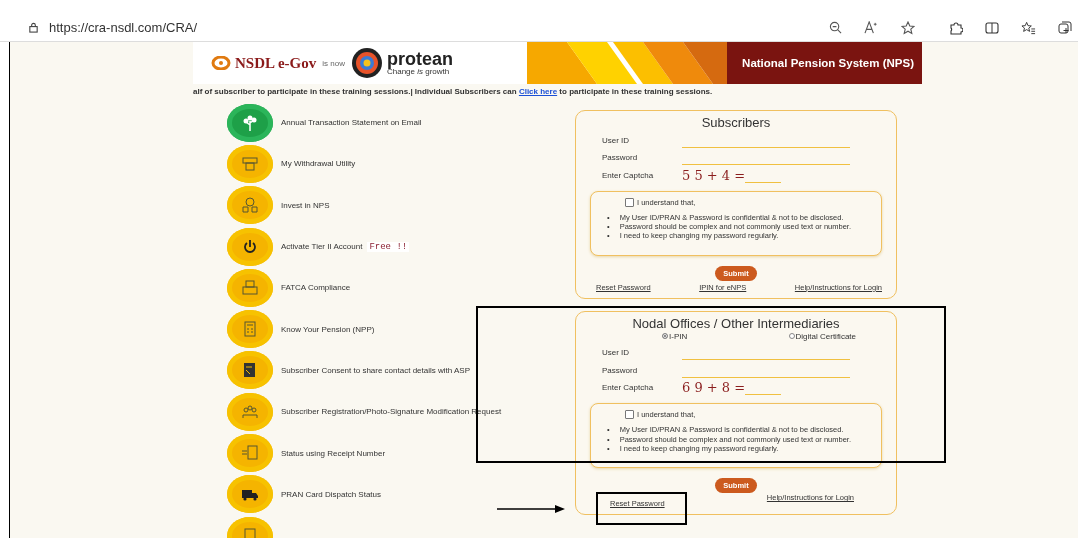 This screenshot has height=538, width=1078. Describe the element at coordinates (375, 370) in the screenshot. I see `service-link: Subscriber Consent to share contact details with ASP` at that location.